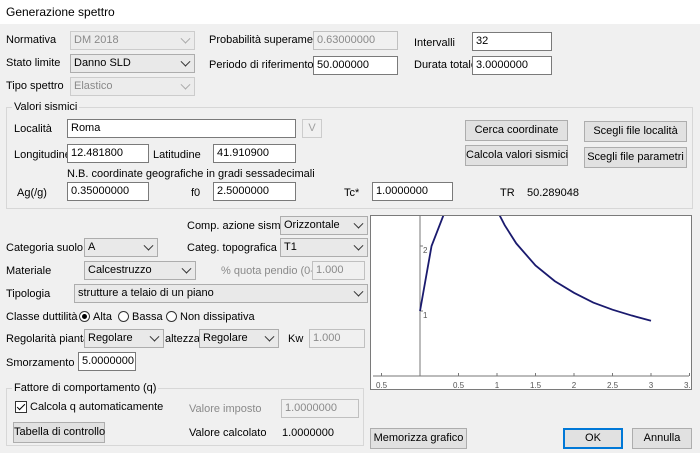 The image size is (700, 453). I want to click on comp-azione-select: Orizzontale, so click(324, 225).